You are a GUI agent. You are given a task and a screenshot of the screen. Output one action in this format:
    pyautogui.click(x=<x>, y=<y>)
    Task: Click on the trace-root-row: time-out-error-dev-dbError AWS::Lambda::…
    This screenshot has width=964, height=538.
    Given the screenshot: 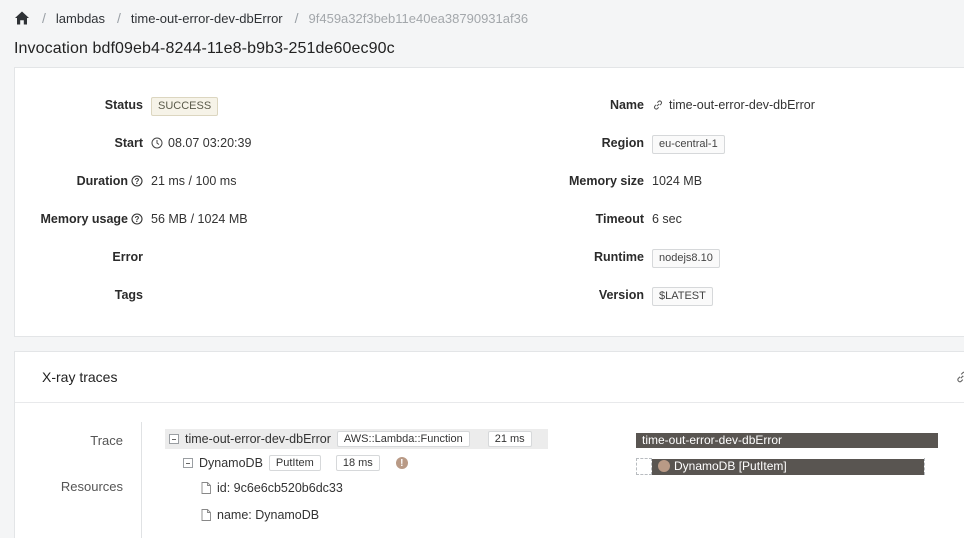 What is the action you would take?
    pyautogui.click(x=356, y=439)
    